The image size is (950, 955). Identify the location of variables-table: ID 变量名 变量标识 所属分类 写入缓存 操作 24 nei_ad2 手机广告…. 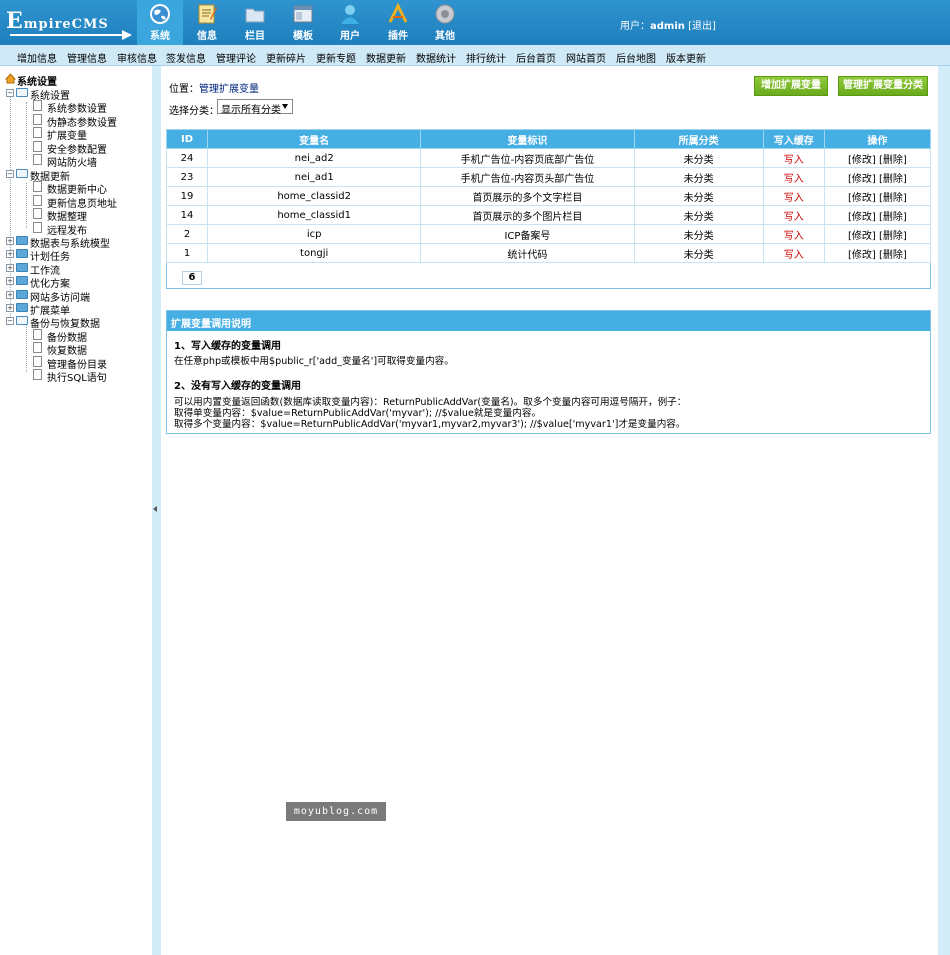
(548, 196).